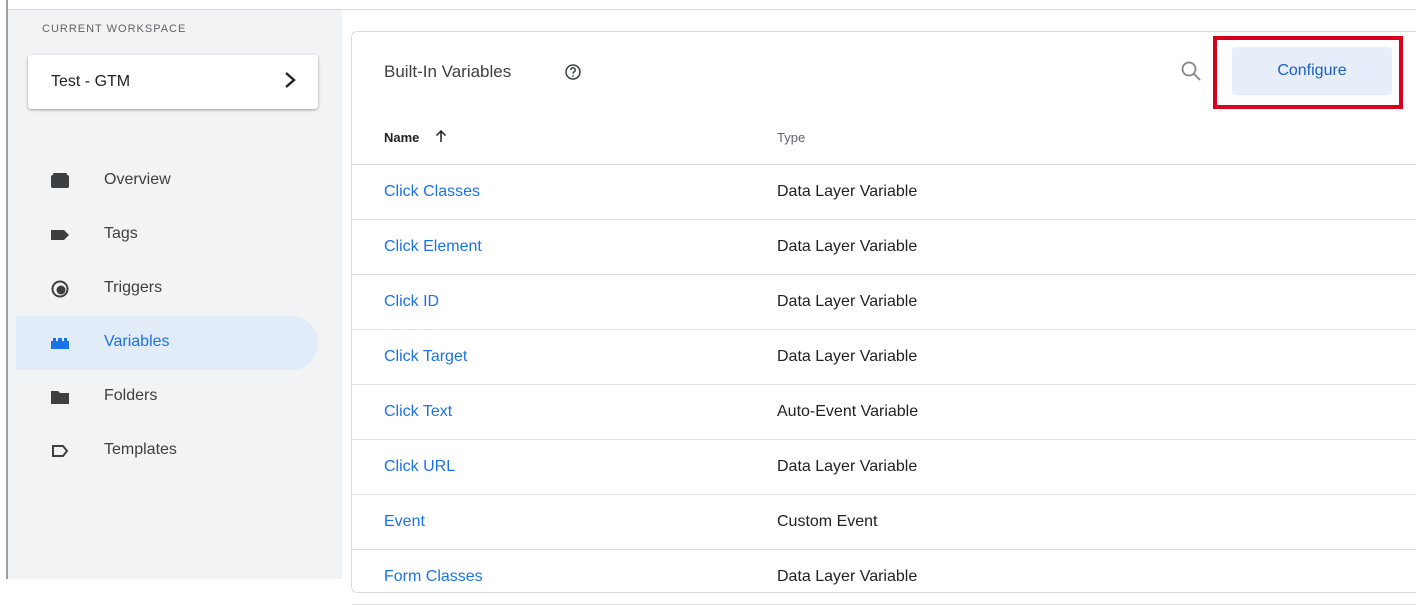 The image size is (1416, 605). What do you see at coordinates (133, 287) in the screenshot?
I see `sidebar-item-label: Triggers` at bounding box center [133, 287].